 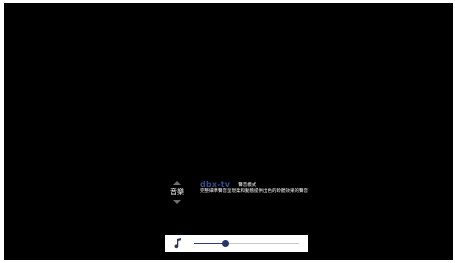 I want to click on music-note-icon, so click(x=177, y=243).